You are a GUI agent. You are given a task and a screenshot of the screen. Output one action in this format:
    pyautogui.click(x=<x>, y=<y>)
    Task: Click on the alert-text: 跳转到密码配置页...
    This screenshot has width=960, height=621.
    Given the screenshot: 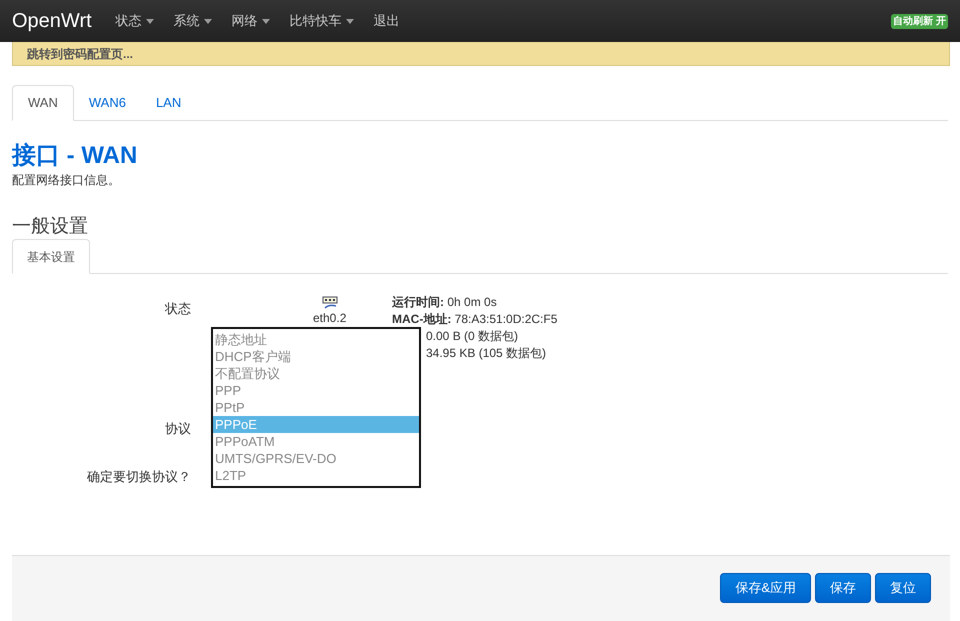 What is the action you would take?
    pyautogui.click(x=80, y=54)
    